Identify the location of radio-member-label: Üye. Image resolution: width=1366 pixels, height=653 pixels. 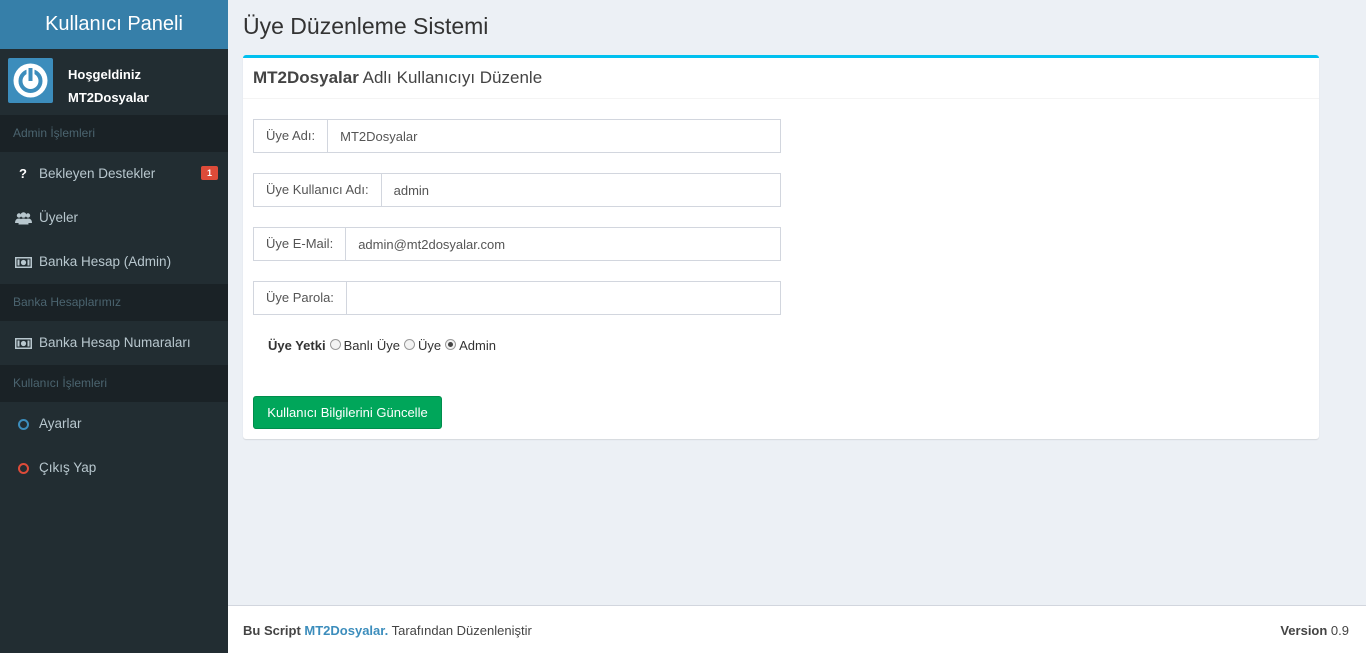
(429, 345).